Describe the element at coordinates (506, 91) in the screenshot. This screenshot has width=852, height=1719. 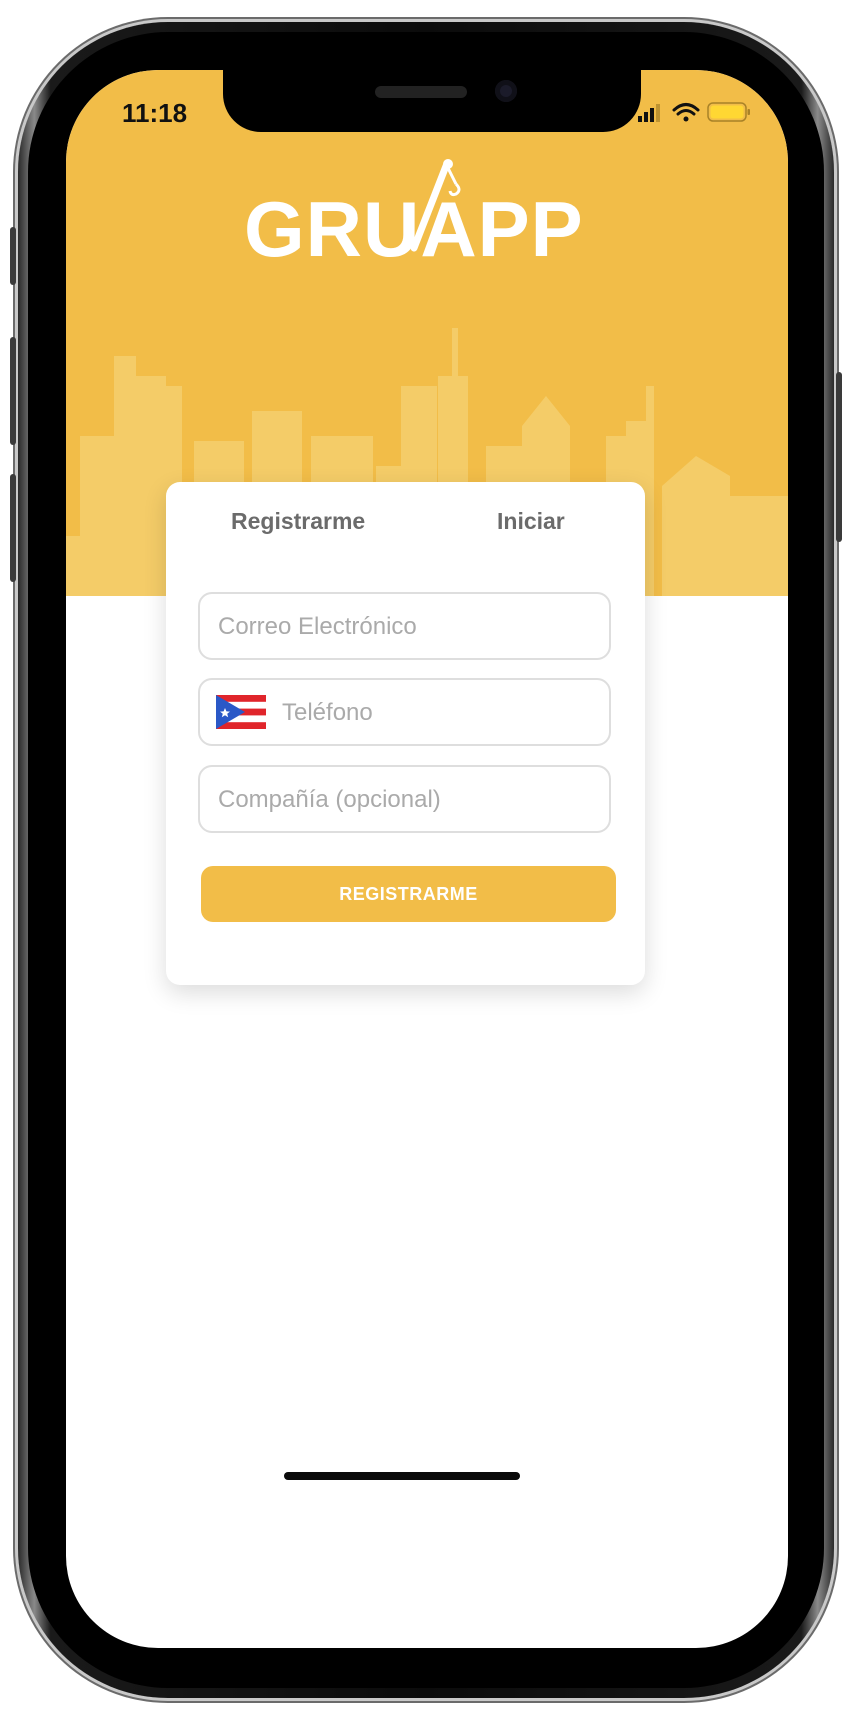
I see `front-camera` at that location.